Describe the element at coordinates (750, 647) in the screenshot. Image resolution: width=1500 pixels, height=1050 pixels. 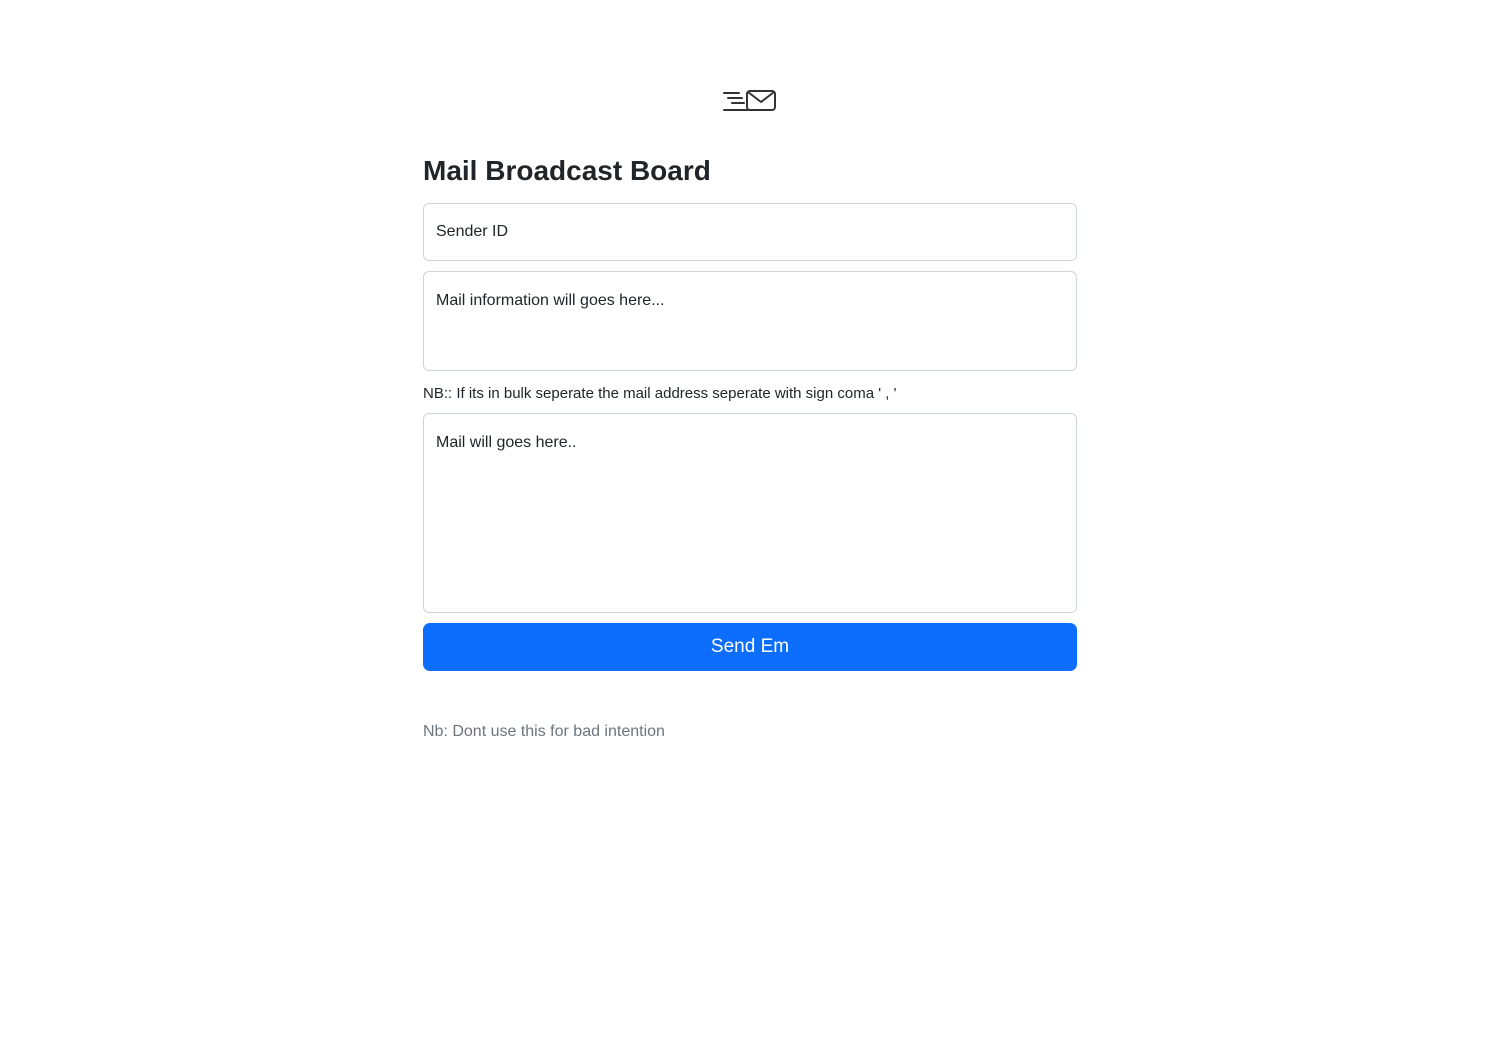
I see `send-button: Send Em` at that location.